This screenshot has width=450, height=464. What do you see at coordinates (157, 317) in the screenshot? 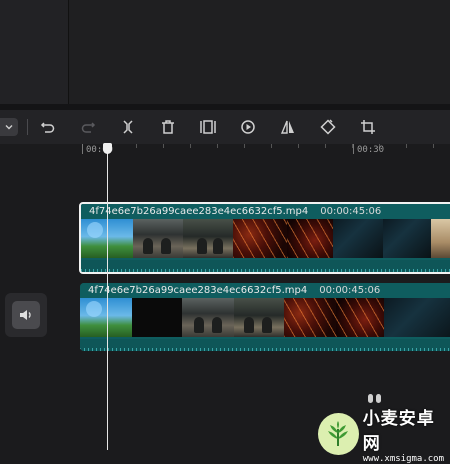
I see `thumbnail-dark` at bounding box center [157, 317].